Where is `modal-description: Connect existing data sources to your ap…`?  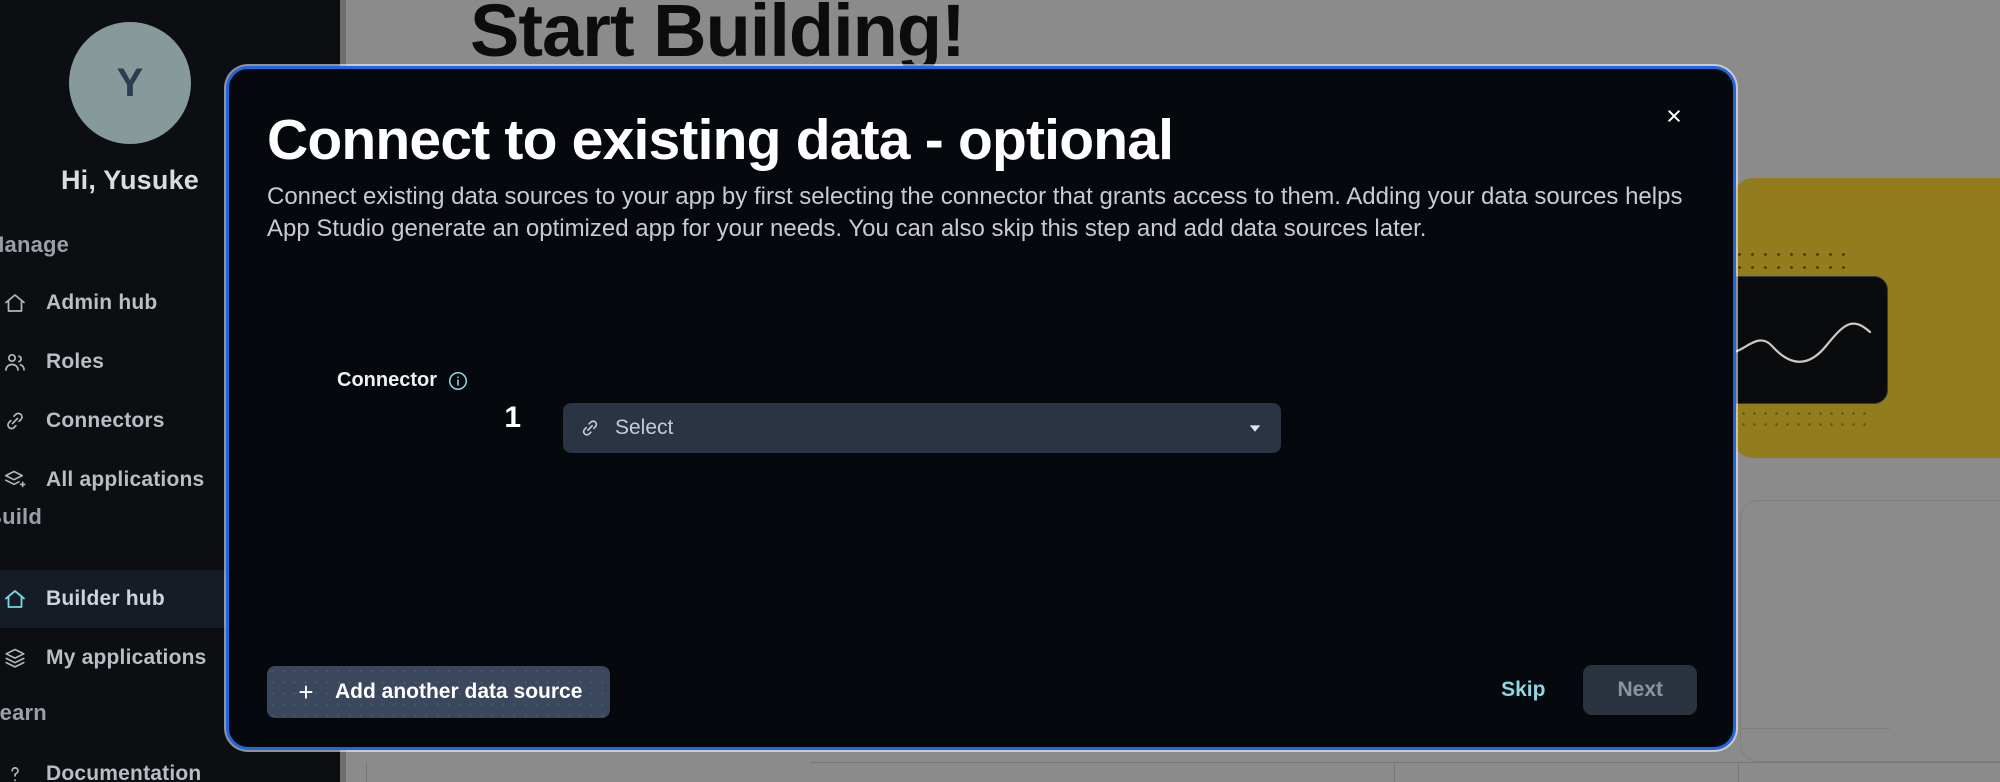
modal-description: Connect existing data sources to your ap… is located at coordinates (975, 212).